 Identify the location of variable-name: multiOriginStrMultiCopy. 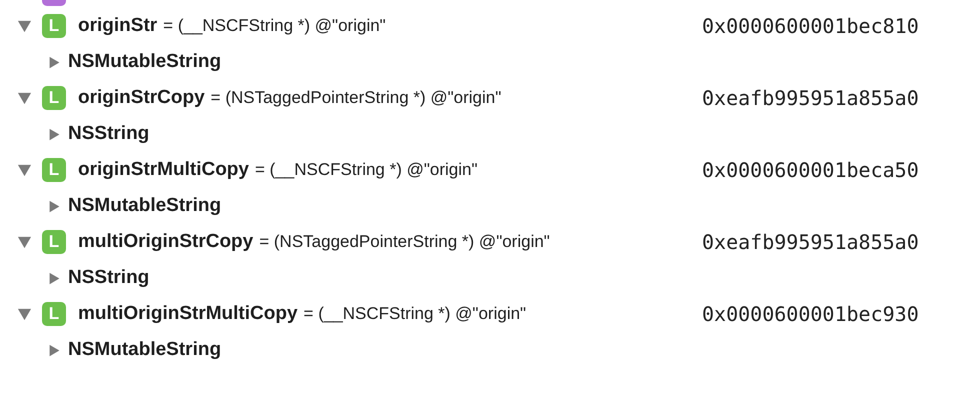
(188, 314).